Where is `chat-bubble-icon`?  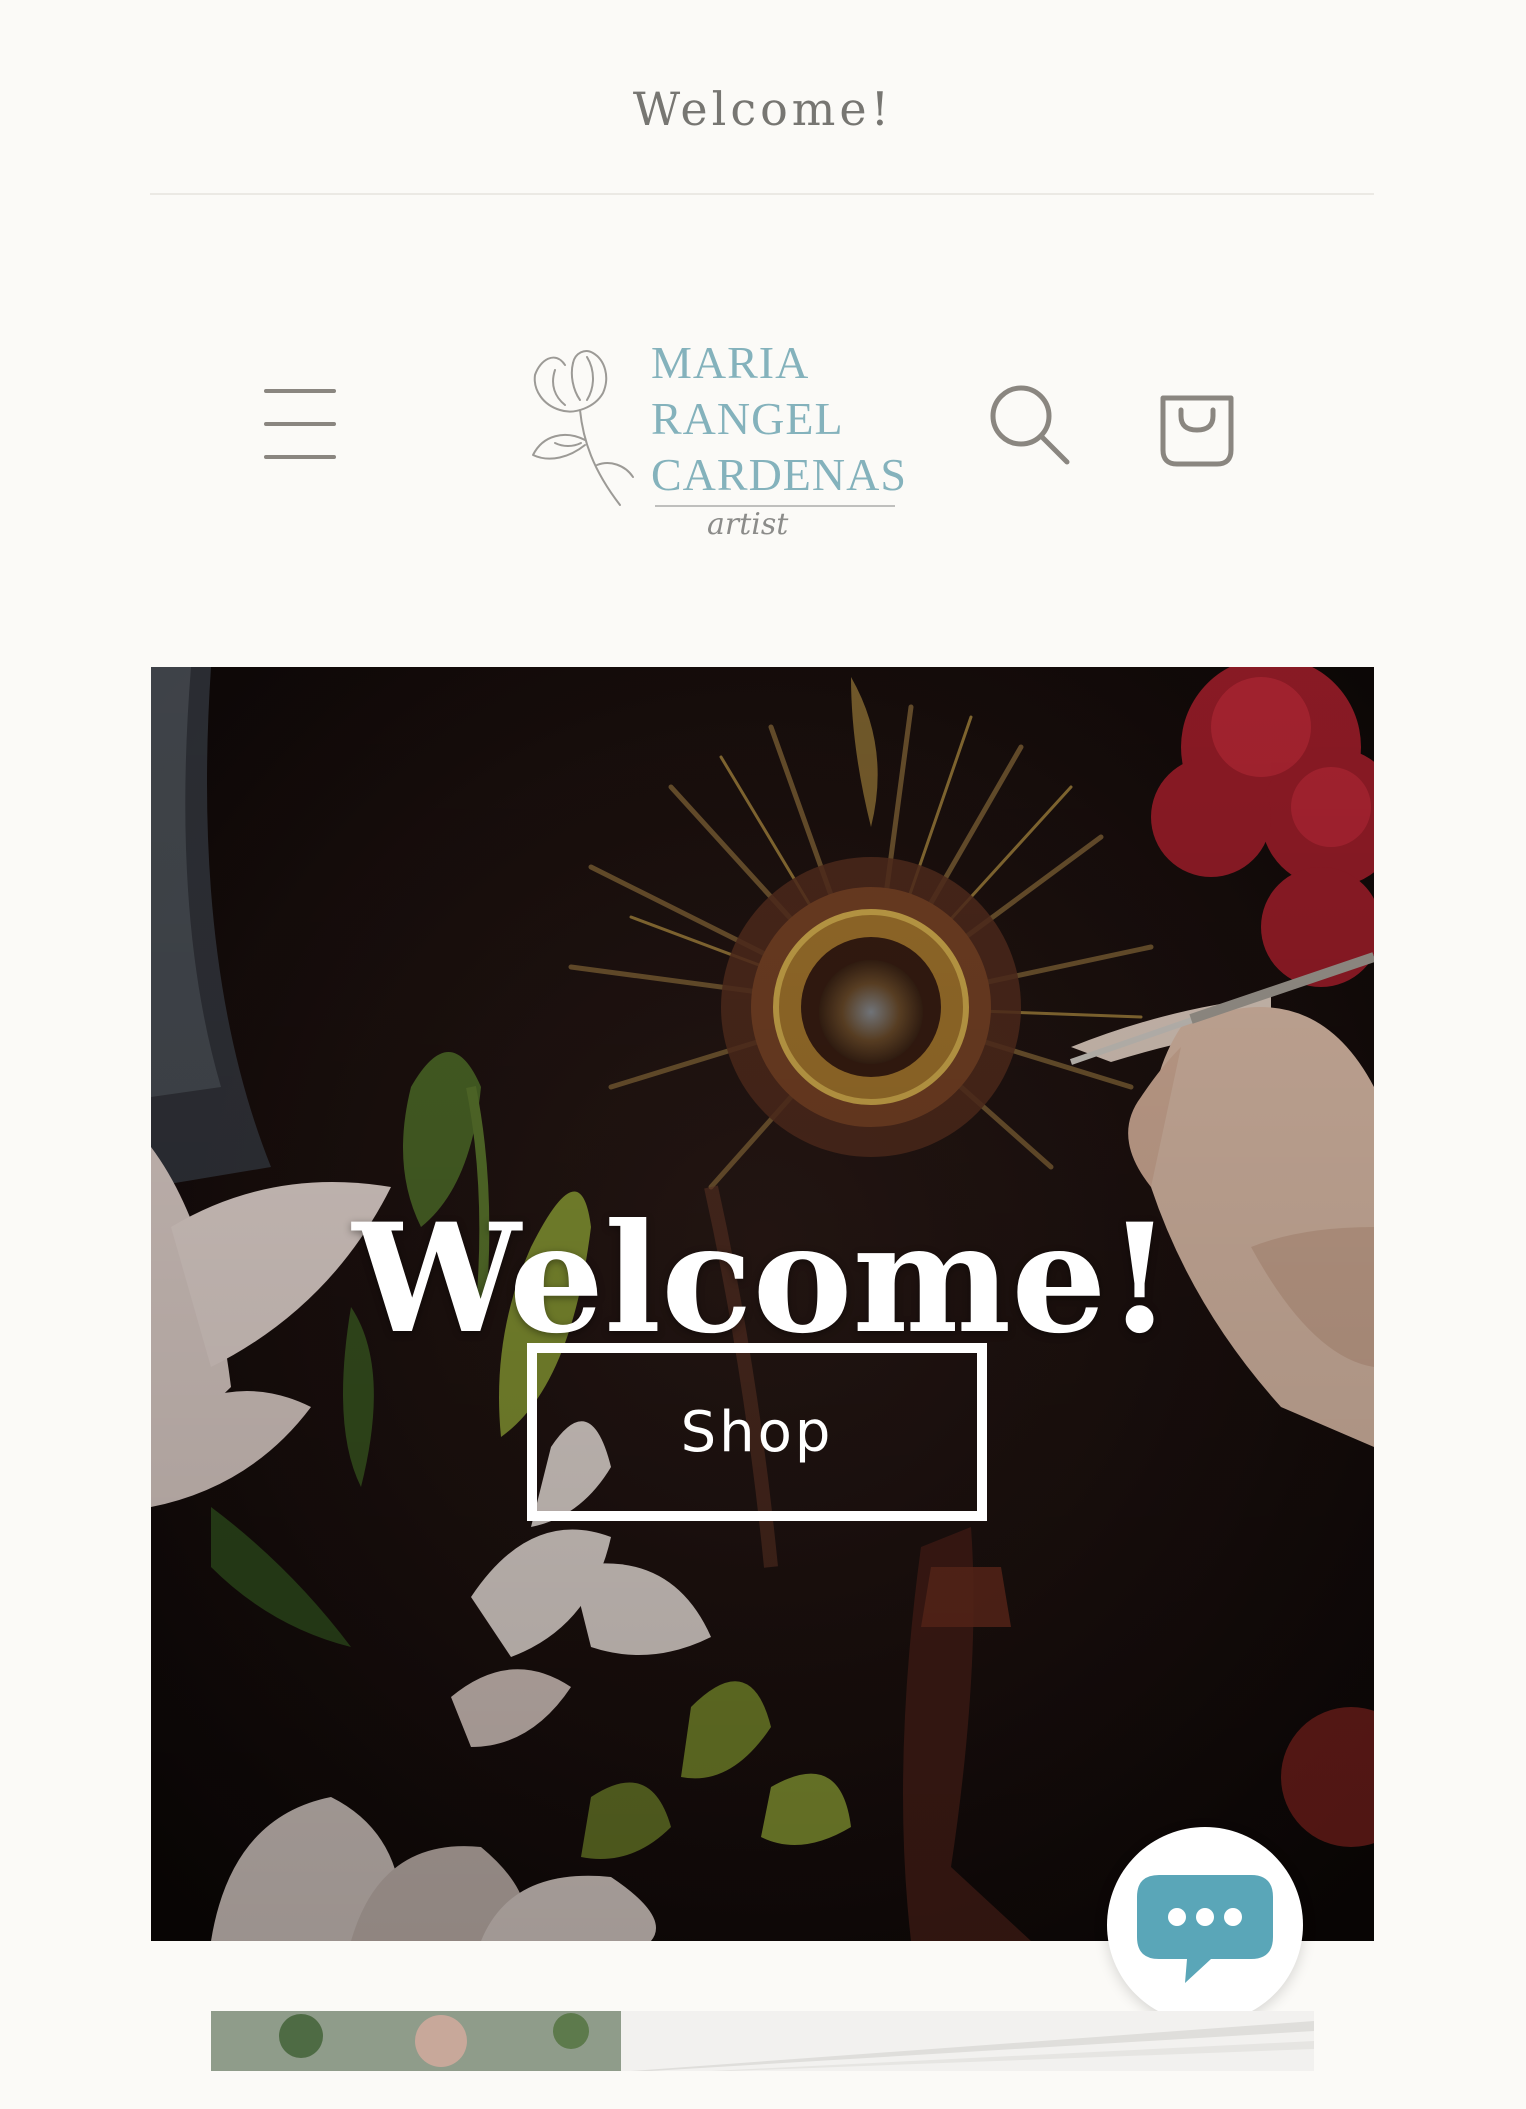
chat-bubble-icon is located at coordinates (1205, 1929).